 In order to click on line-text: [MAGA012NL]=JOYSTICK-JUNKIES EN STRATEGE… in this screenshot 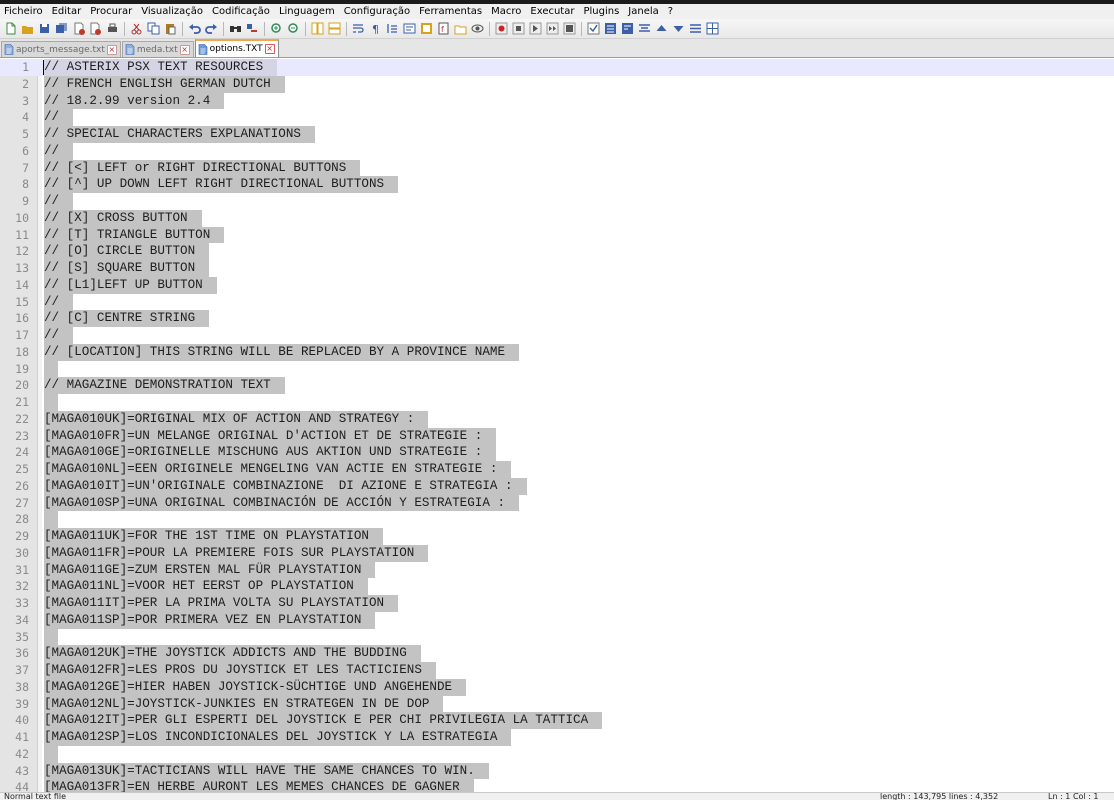, I will do `click(244, 704)`.